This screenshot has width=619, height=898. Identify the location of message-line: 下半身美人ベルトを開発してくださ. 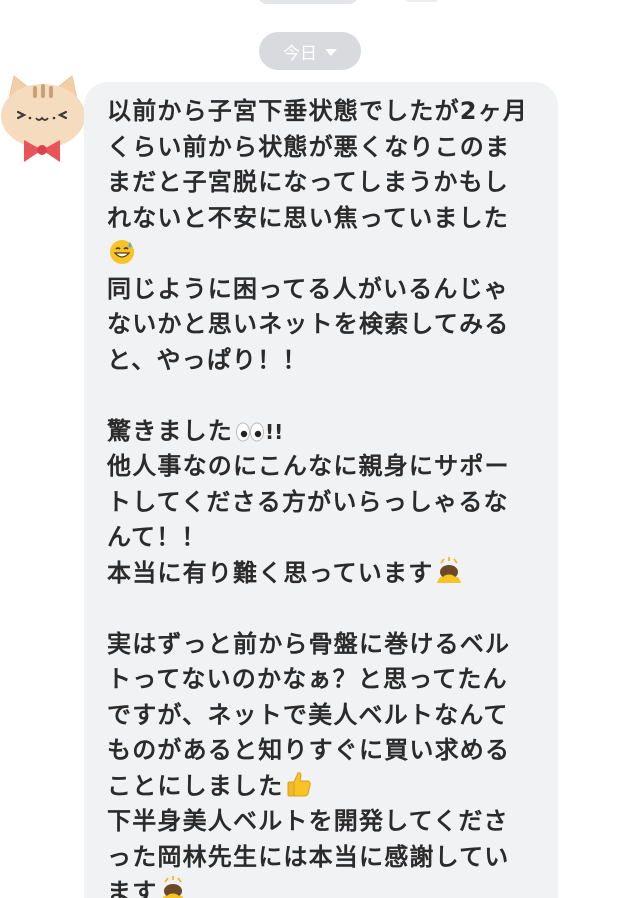
(308, 821).